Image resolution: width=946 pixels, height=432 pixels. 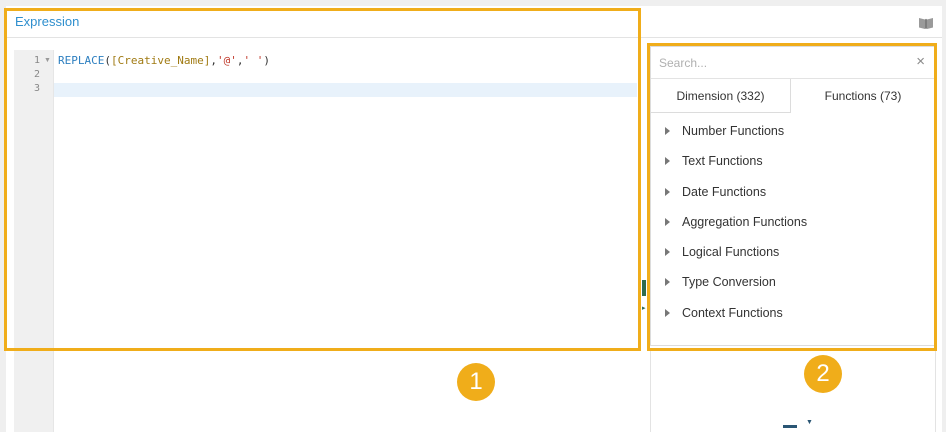 What do you see at coordinates (253, 60) in the screenshot?
I see `code-string: ' '` at bounding box center [253, 60].